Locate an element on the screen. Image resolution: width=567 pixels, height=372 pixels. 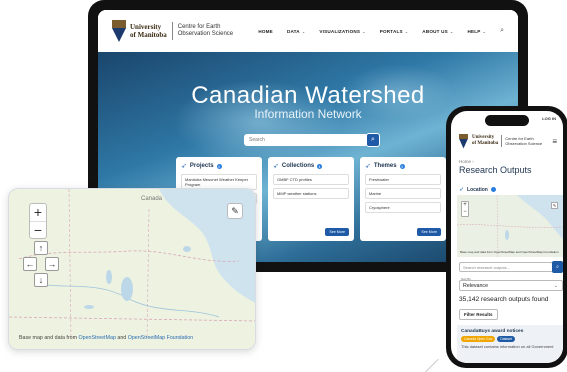
login-link: LOG IN is located at coordinates (549, 118).